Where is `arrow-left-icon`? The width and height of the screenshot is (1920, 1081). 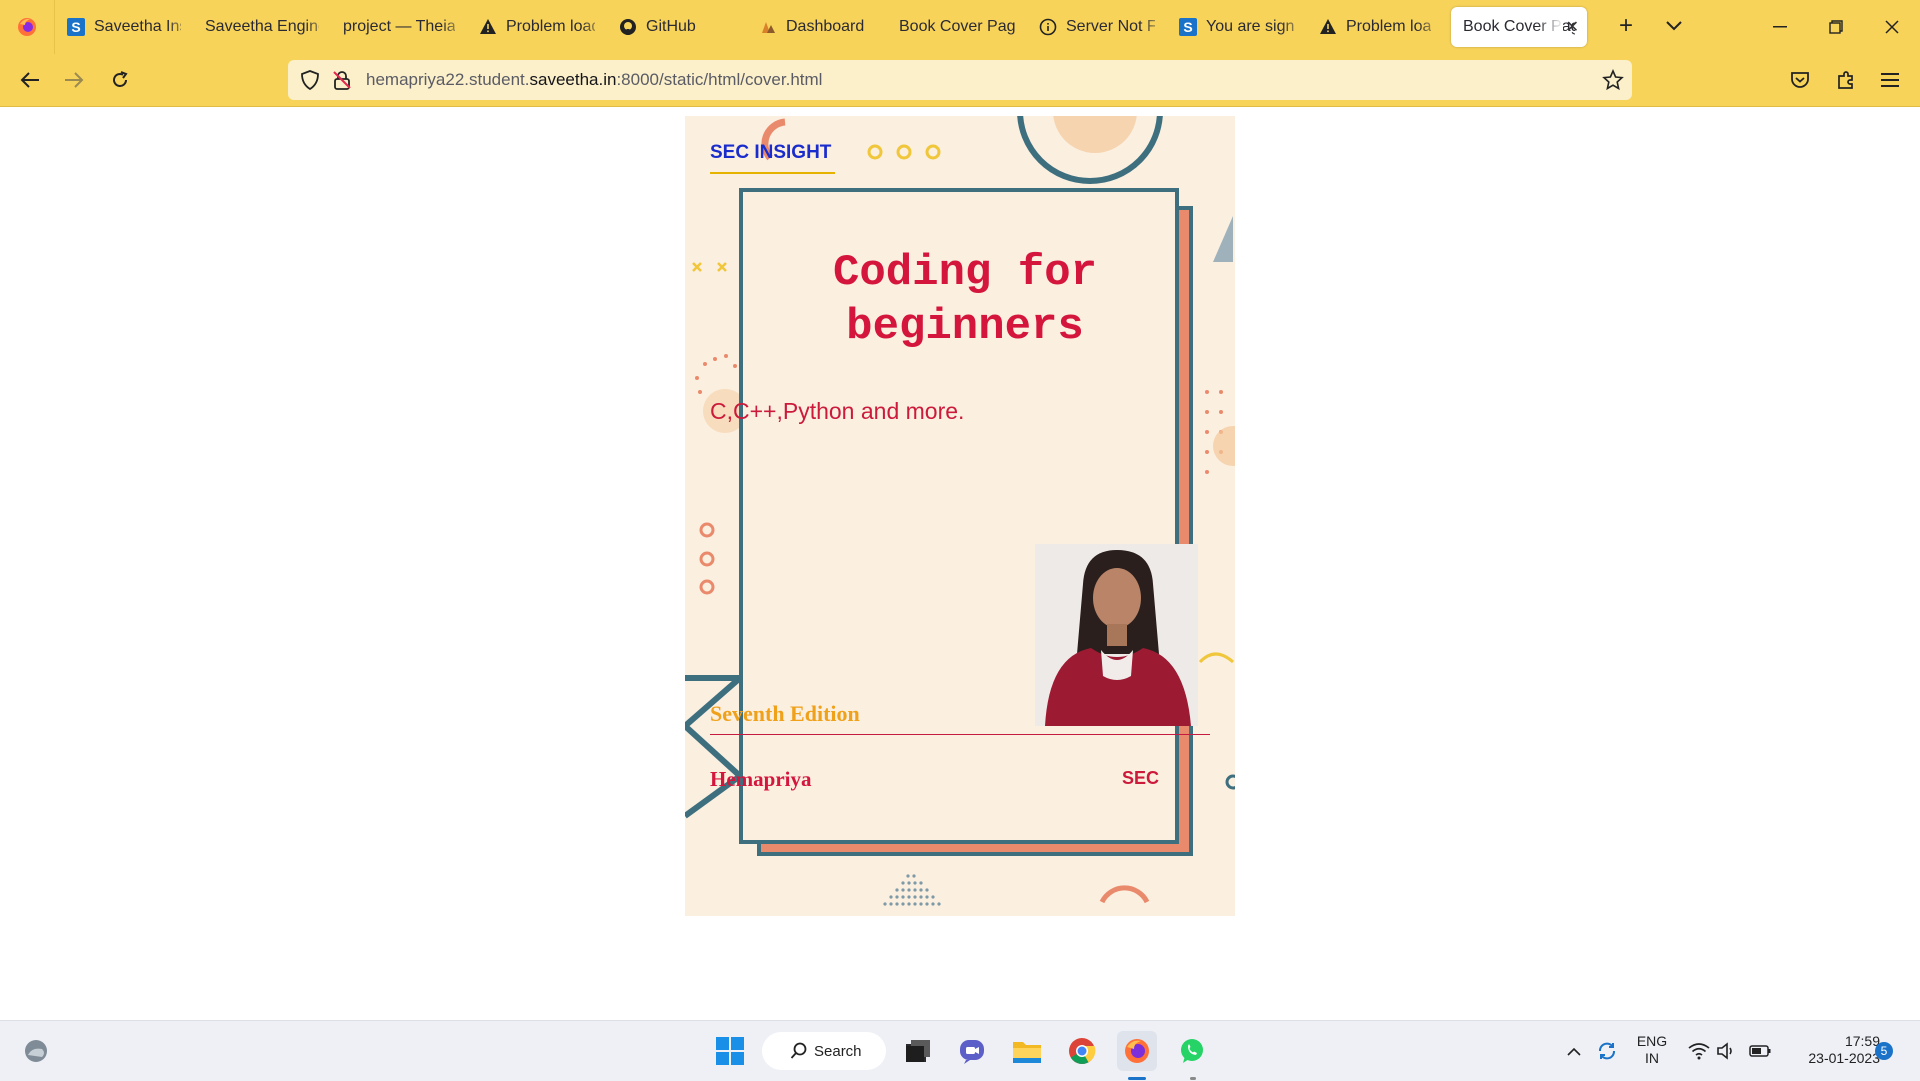 arrow-left-icon is located at coordinates (29, 80).